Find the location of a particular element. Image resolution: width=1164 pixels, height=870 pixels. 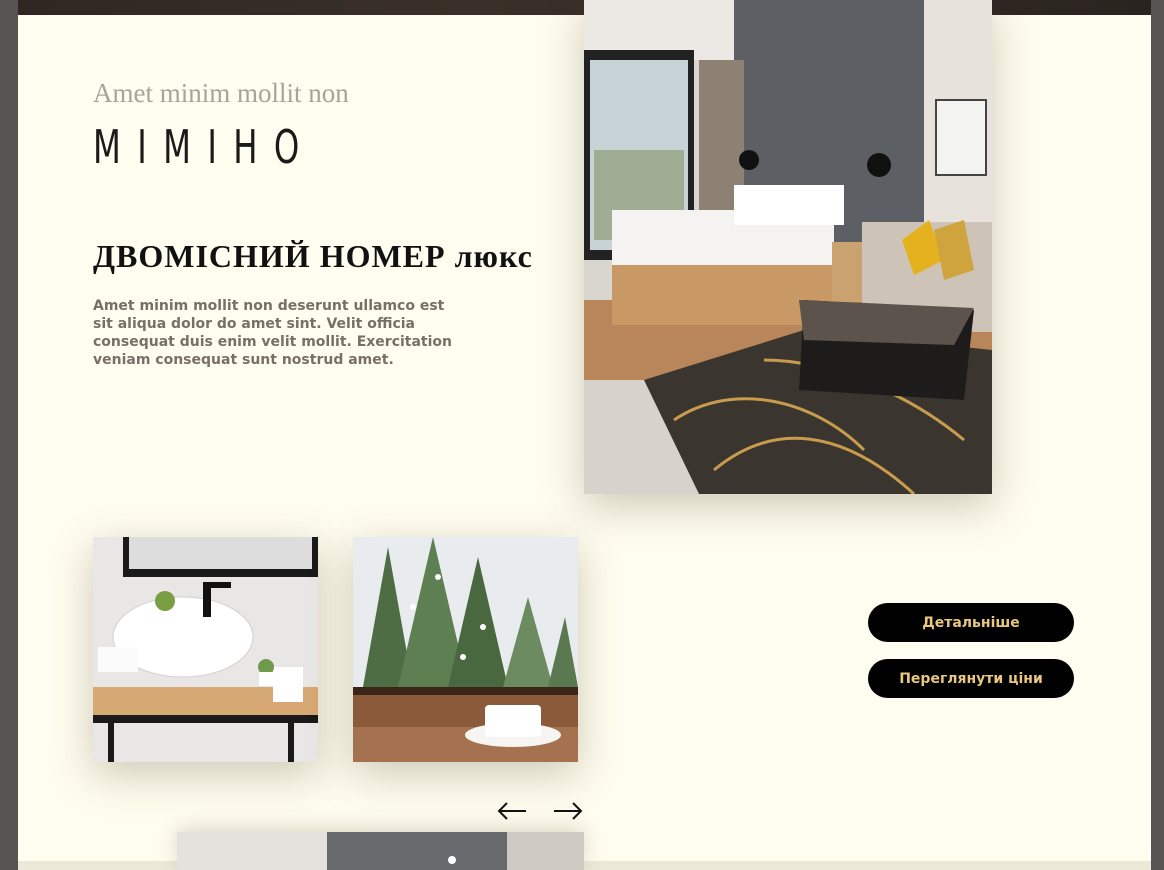

view-prices-button: Переглянути ціни is located at coordinates (971, 678).